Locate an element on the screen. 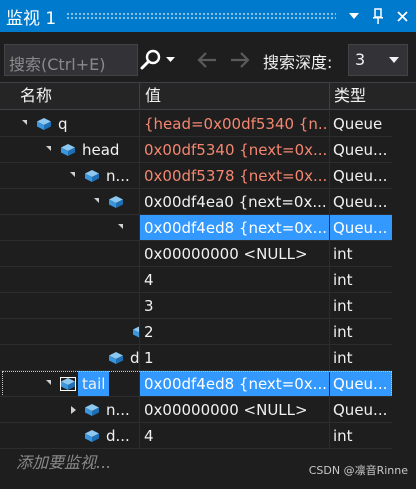 The image size is (416, 489). search-input: 搜索(Ctrl+E) is located at coordinates (71, 60).